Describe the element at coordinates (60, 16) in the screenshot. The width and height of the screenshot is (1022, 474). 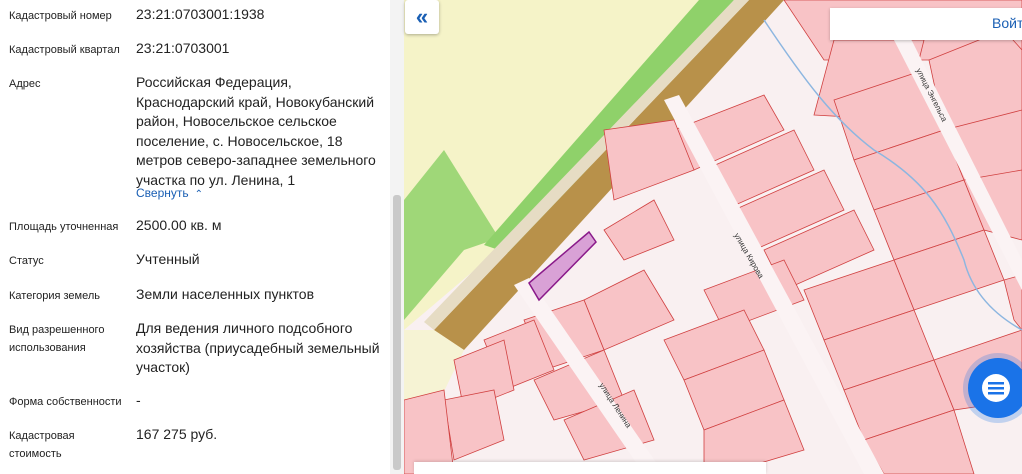
I see `detail-label: Кадастровый номер` at that location.